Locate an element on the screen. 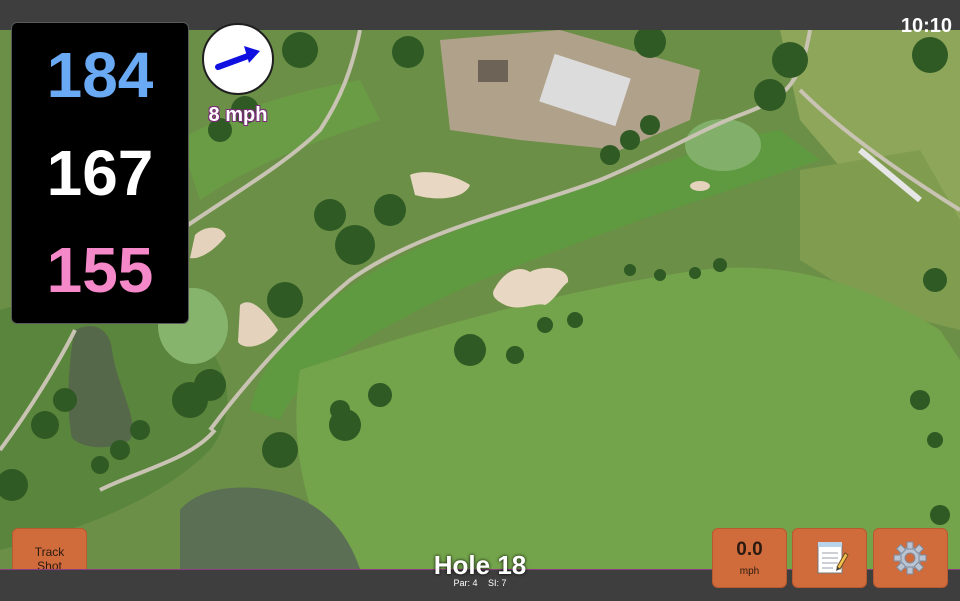 The image size is (960, 601). wind-indicator is located at coordinates (238, 59).